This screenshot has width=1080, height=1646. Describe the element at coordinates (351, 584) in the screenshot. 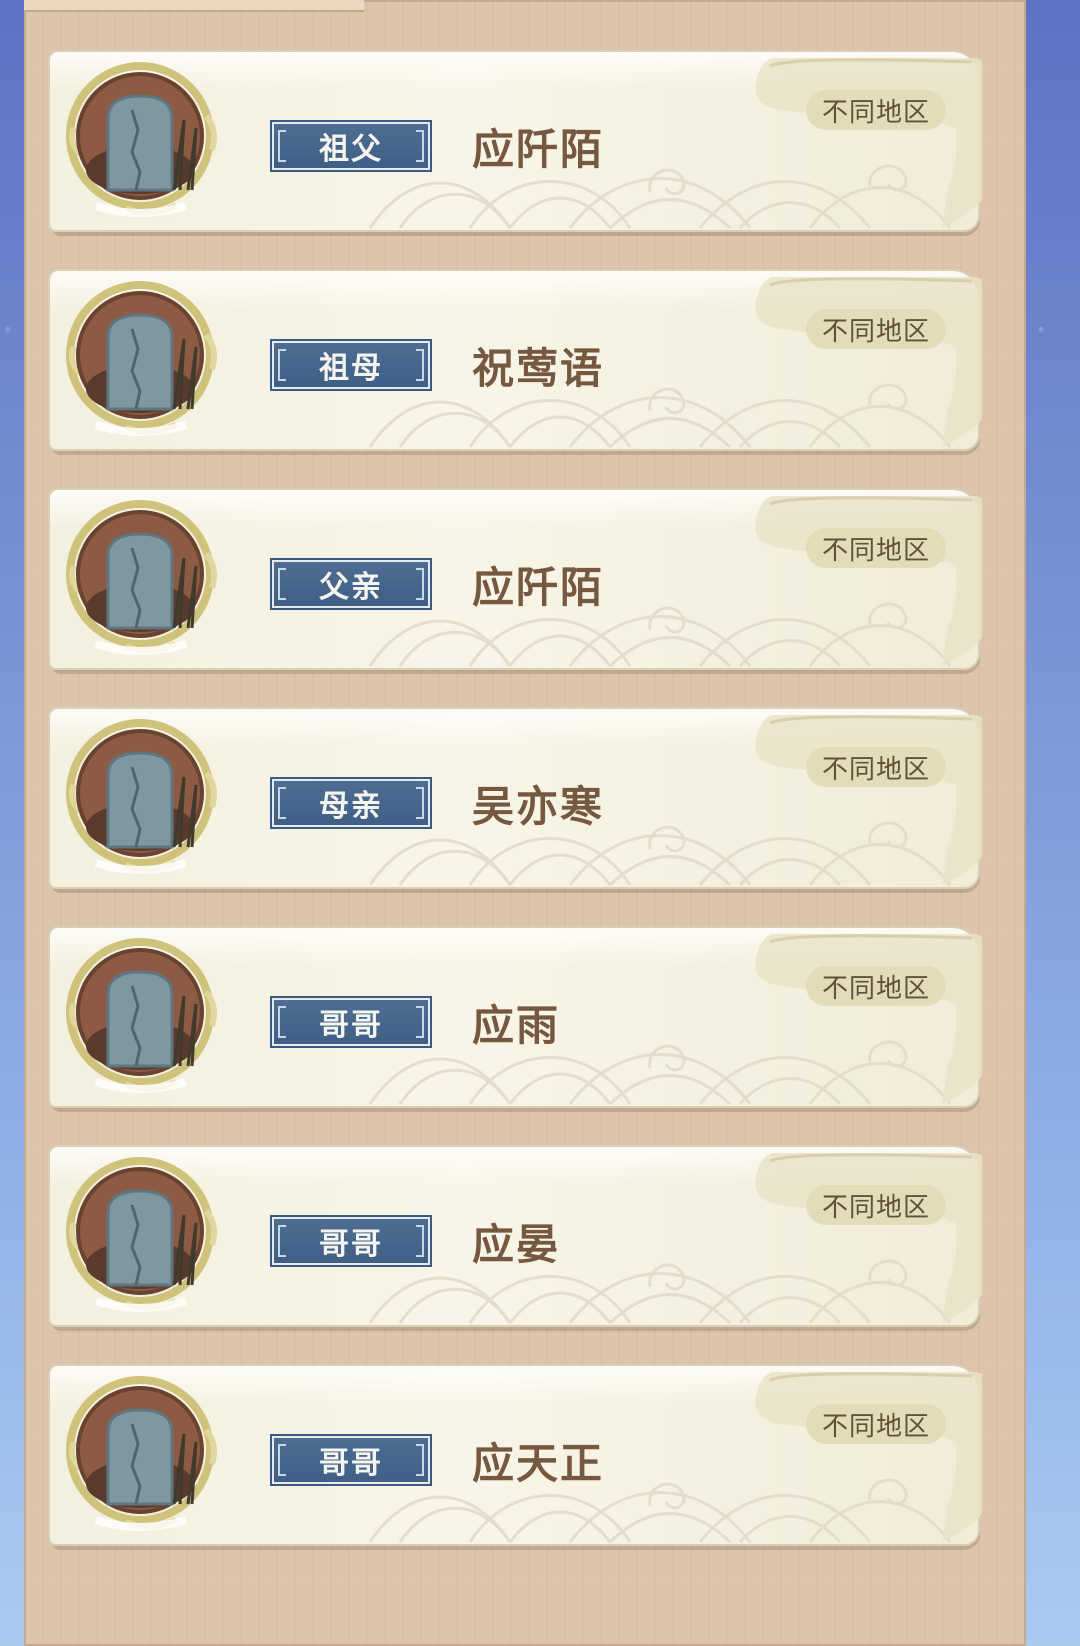

I see `relation-label: 父亲` at that location.